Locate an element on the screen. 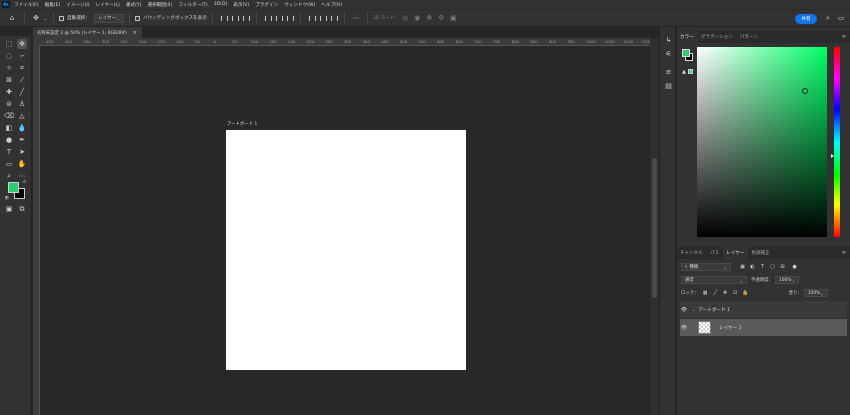 This screenshot has height=415, width=850. tab-color: カラー is located at coordinates (687, 37).